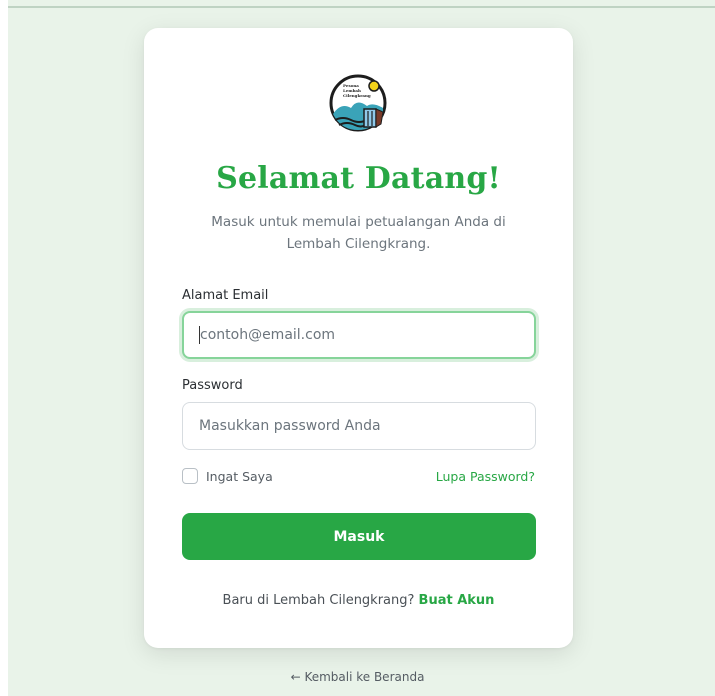  I want to click on back-to-home-link: ← Kembali ke Beranda, so click(357, 677).